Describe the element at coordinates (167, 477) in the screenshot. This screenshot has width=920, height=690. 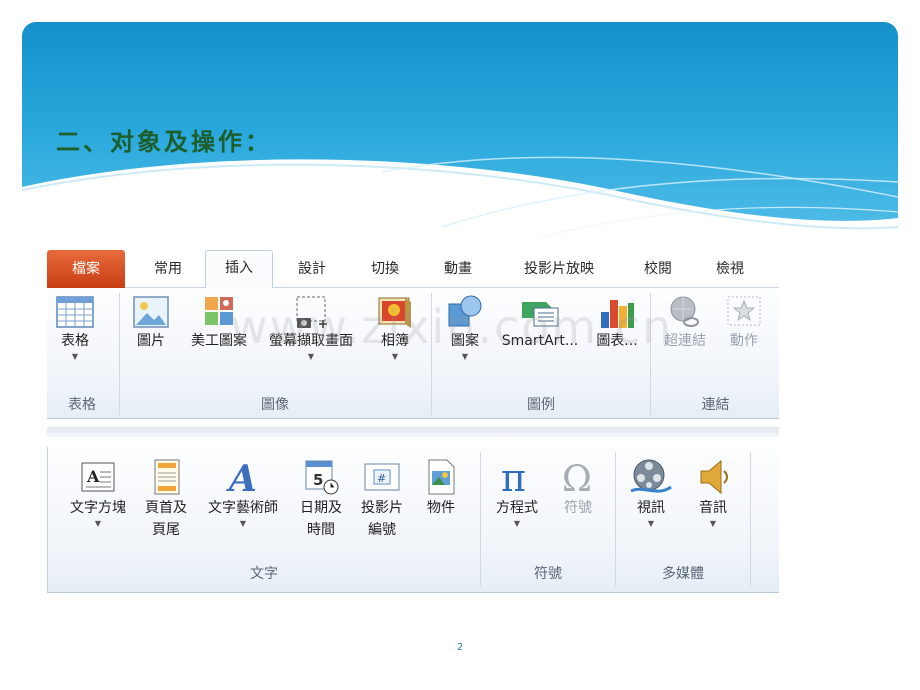
I see `header-footer-icon` at that location.